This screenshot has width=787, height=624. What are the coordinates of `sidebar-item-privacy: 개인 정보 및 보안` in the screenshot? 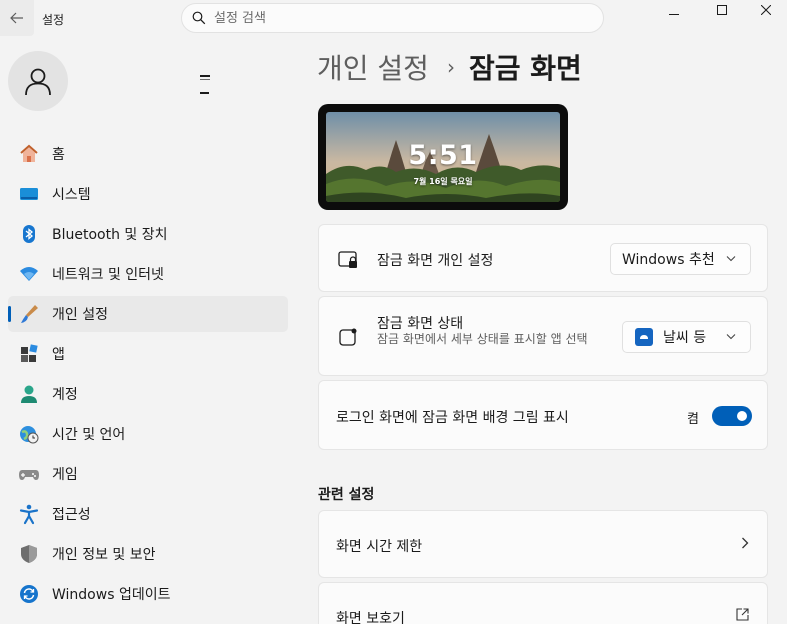 It's located at (148, 554).